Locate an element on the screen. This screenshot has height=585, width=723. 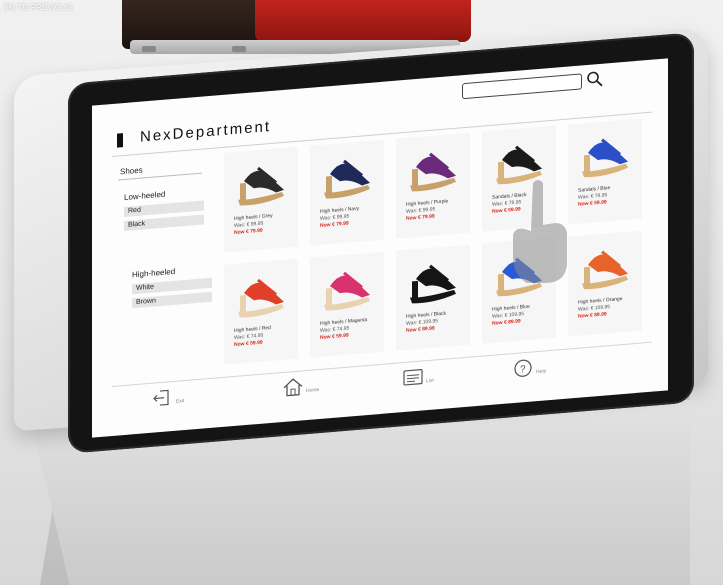
logo-icon is located at coordinates (120, 140).